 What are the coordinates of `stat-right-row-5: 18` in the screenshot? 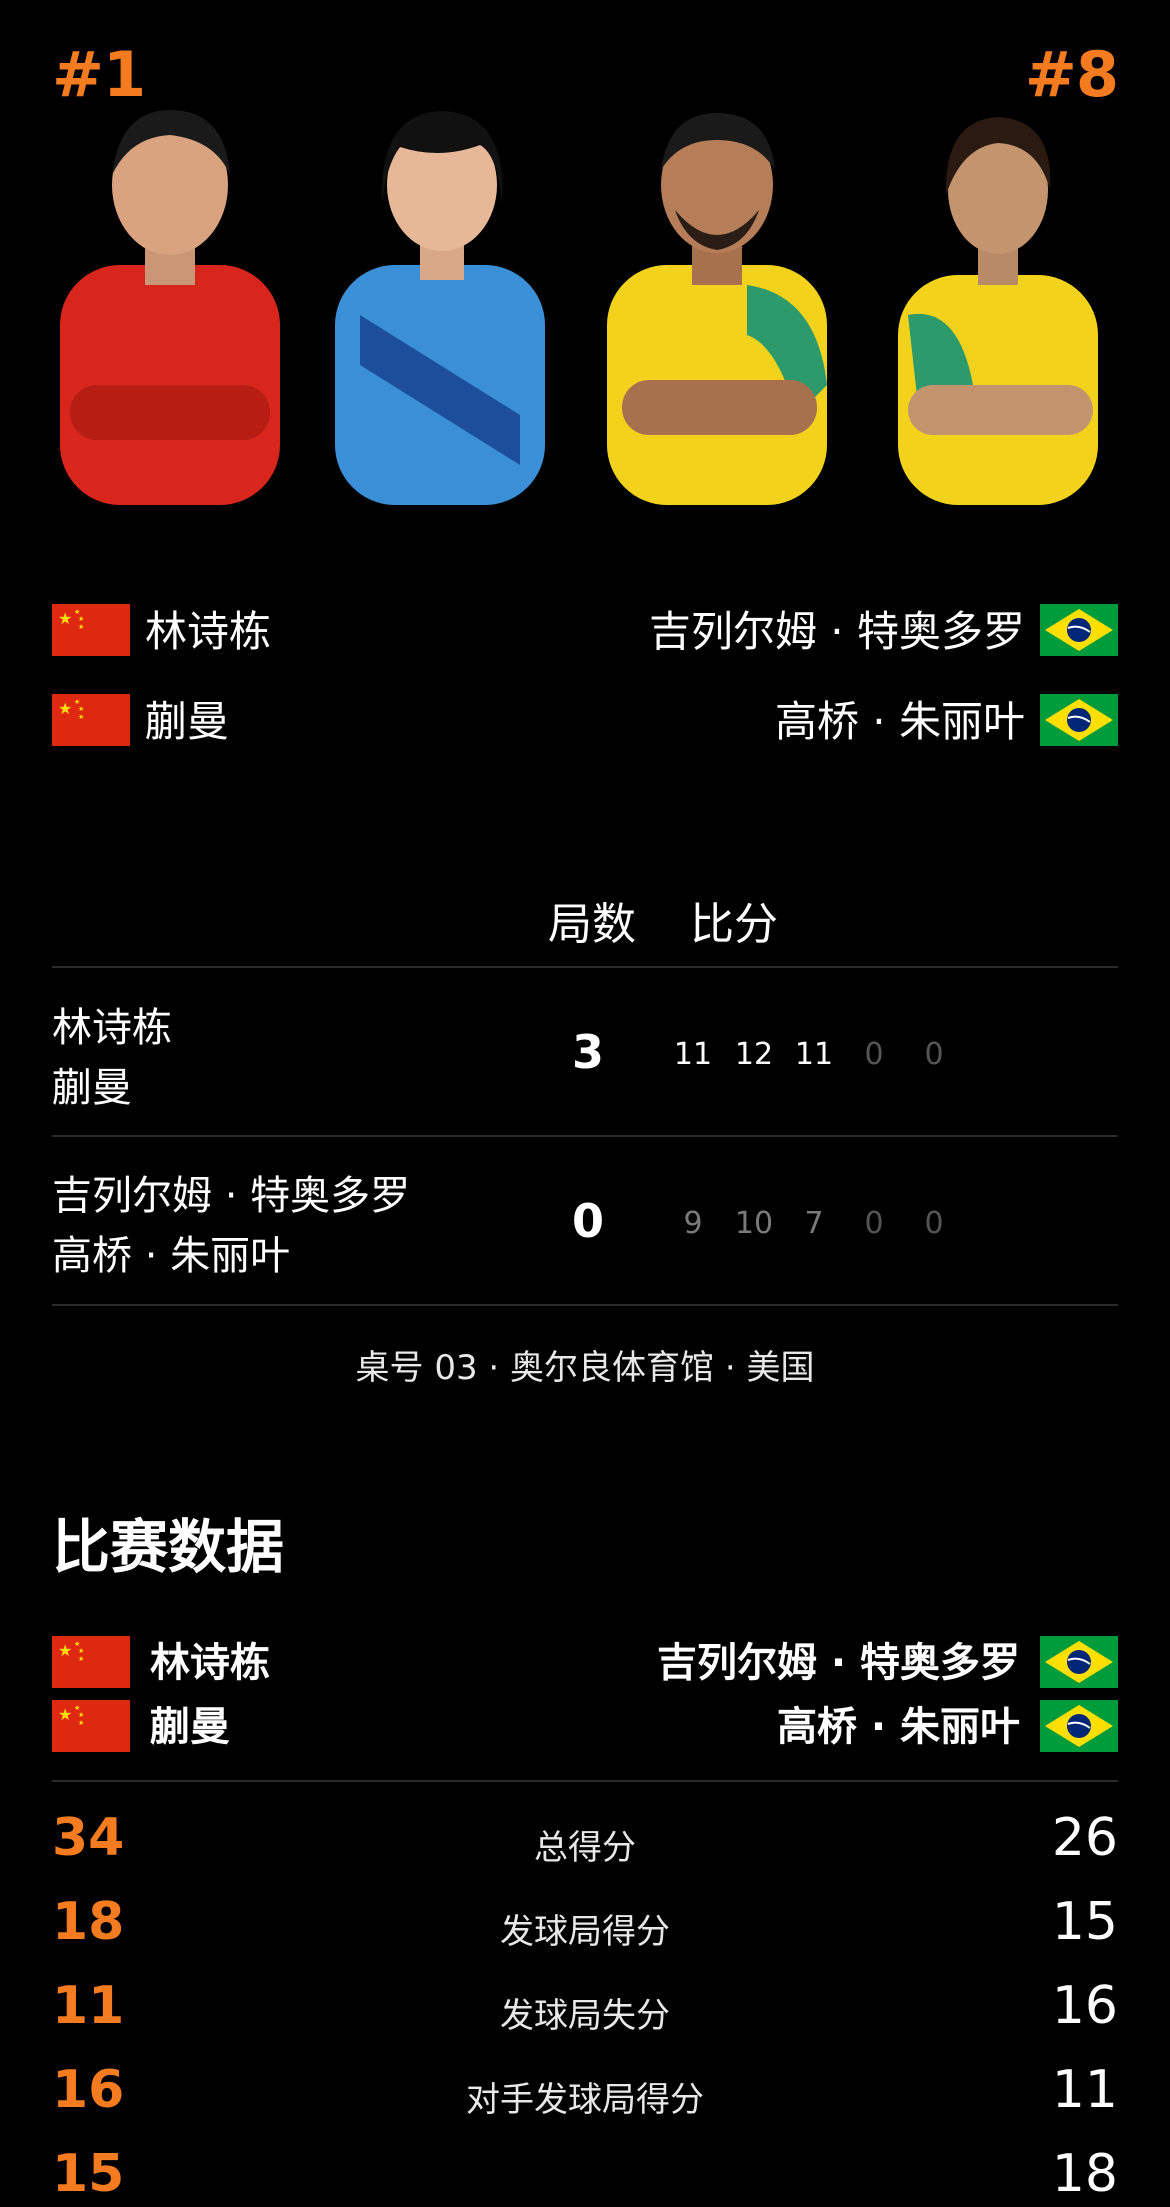 It's located at (1084, 2174).